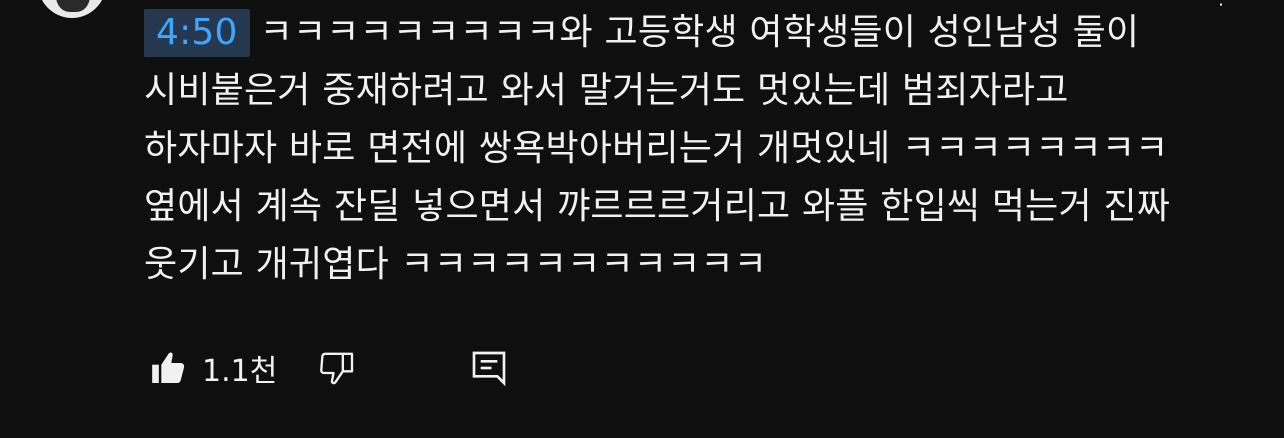 This screenshot has height=438, width=1284. I want to click on comment-actions: 1.1천, so click(328, 368).